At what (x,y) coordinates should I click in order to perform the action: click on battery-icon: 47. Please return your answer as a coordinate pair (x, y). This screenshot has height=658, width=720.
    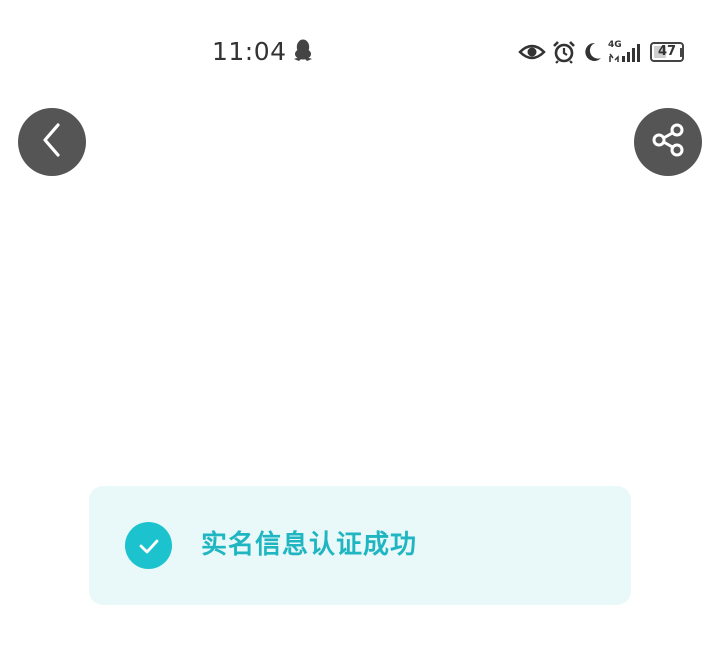
    Looking at the image, I should click on (667, 52).